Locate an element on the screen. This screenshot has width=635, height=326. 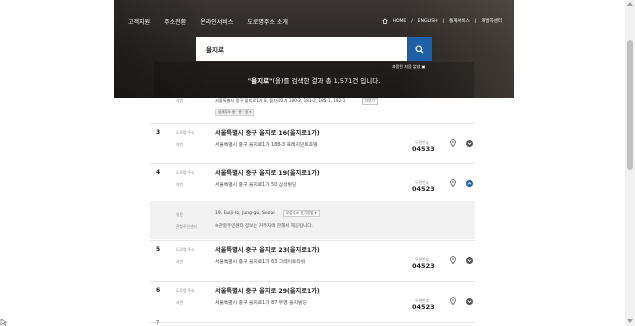
item-number: 6 is located at coordinates (158, 290).